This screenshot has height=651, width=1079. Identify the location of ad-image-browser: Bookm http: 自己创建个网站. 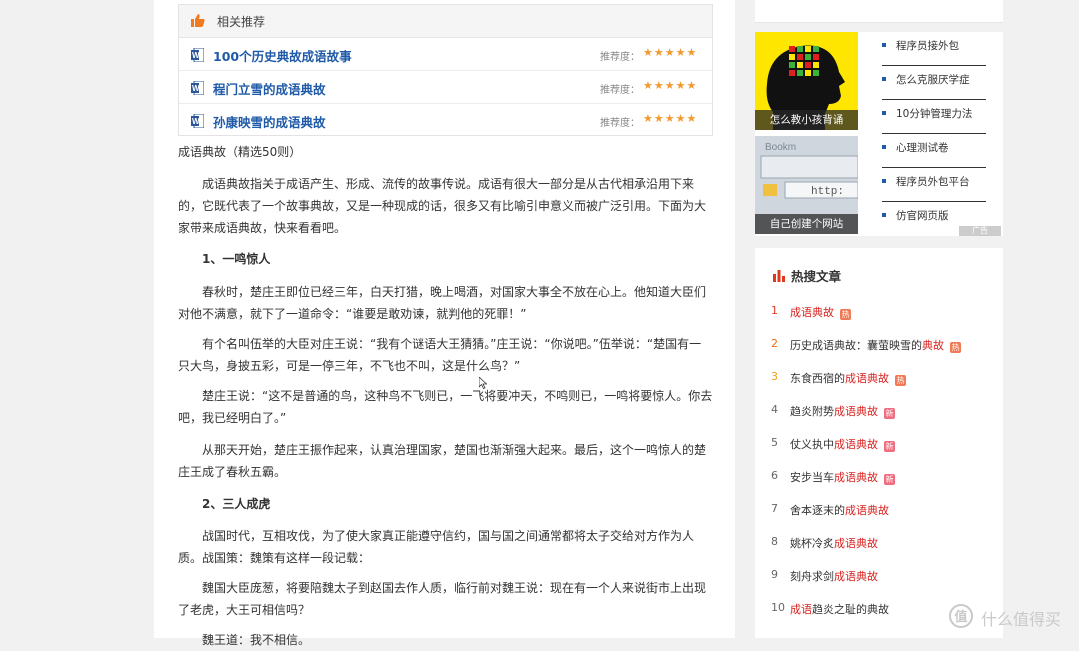
(806, 185).